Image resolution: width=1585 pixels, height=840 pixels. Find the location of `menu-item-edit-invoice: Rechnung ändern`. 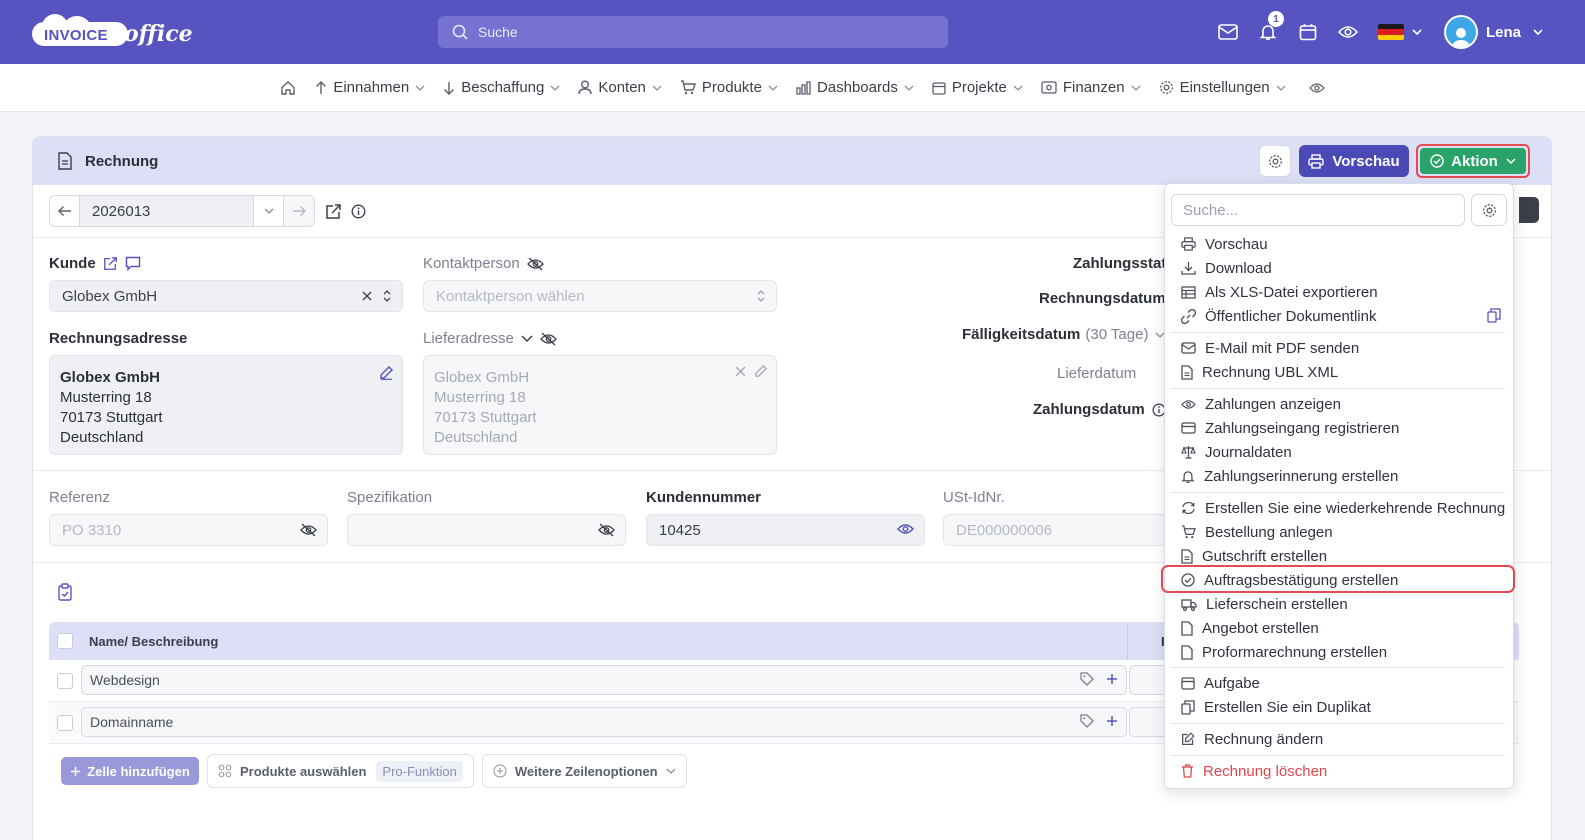

menu-item-edit-invoice: Rechnung ändern is located at coordinates (1340, 739).